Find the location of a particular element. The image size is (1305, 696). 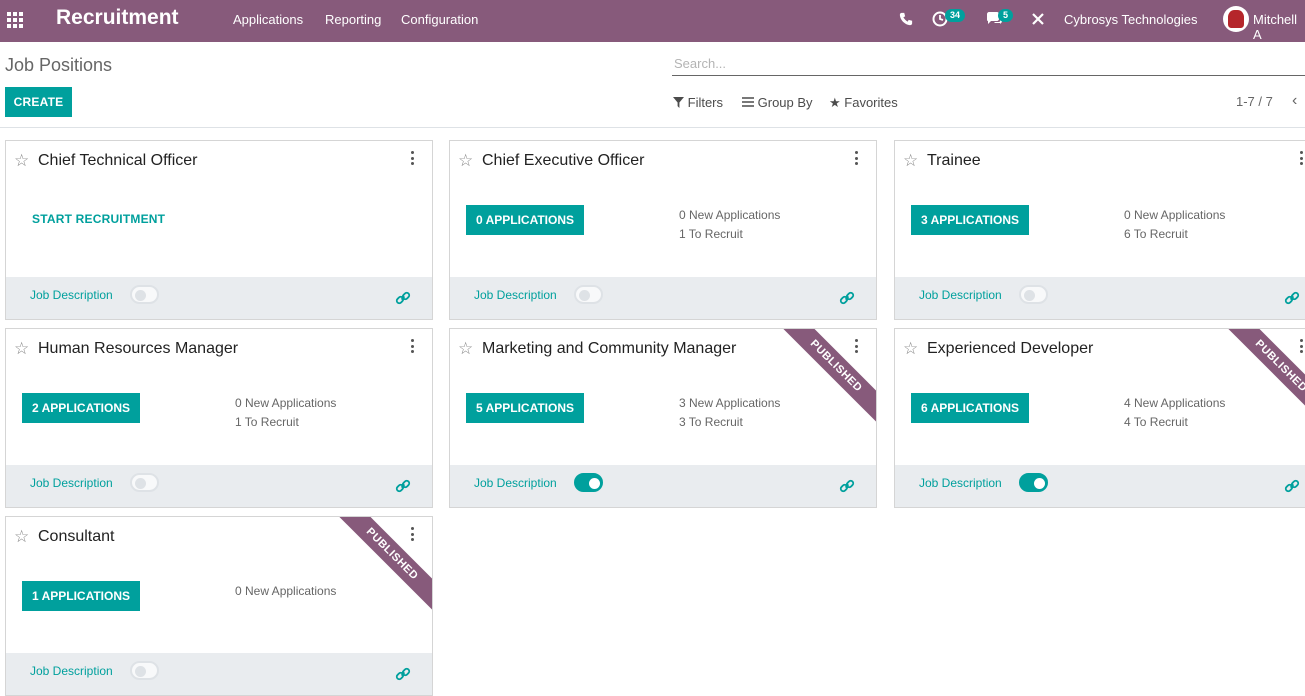

group-by-button: Group By is located at coordinates (777, 102).